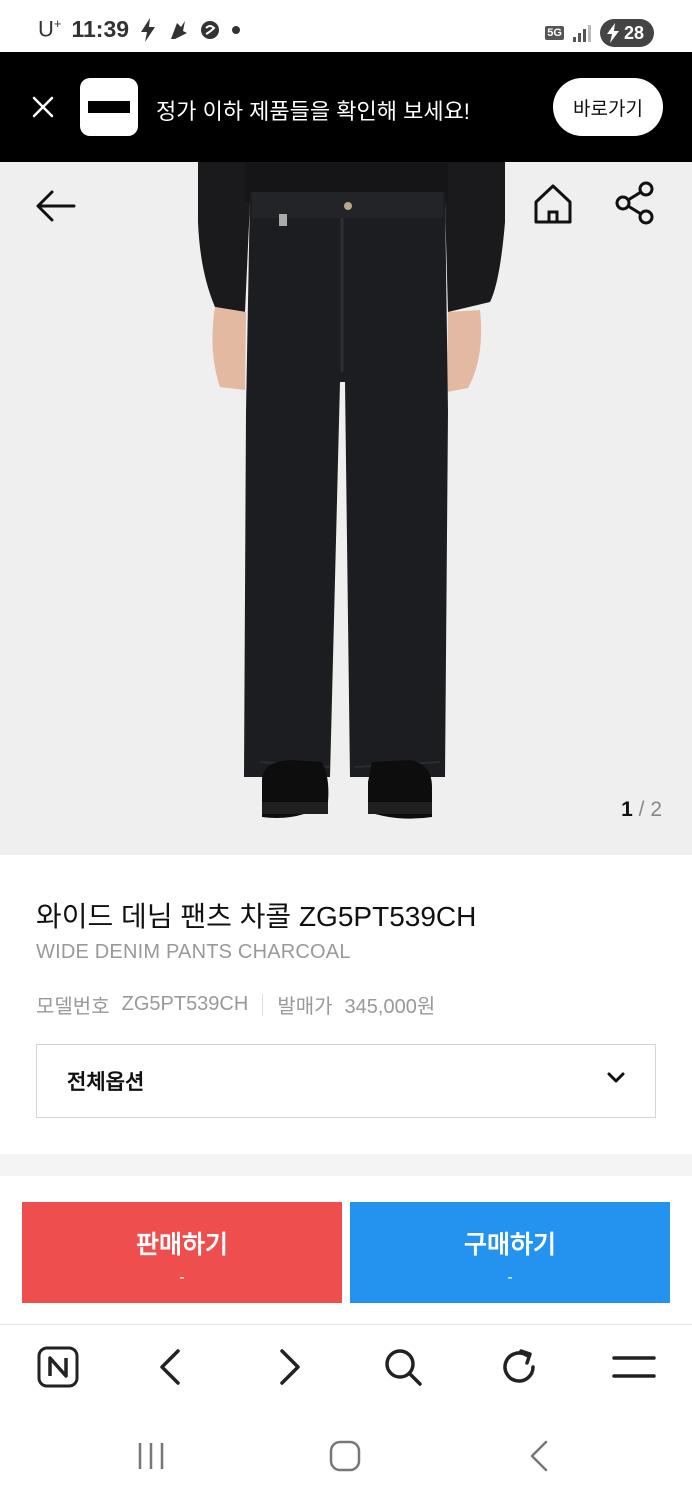  What do you see at coordinates (139, 29) in the screenshot?
I see `status-left: U+ 11:39` at bounding box center [139, 29].